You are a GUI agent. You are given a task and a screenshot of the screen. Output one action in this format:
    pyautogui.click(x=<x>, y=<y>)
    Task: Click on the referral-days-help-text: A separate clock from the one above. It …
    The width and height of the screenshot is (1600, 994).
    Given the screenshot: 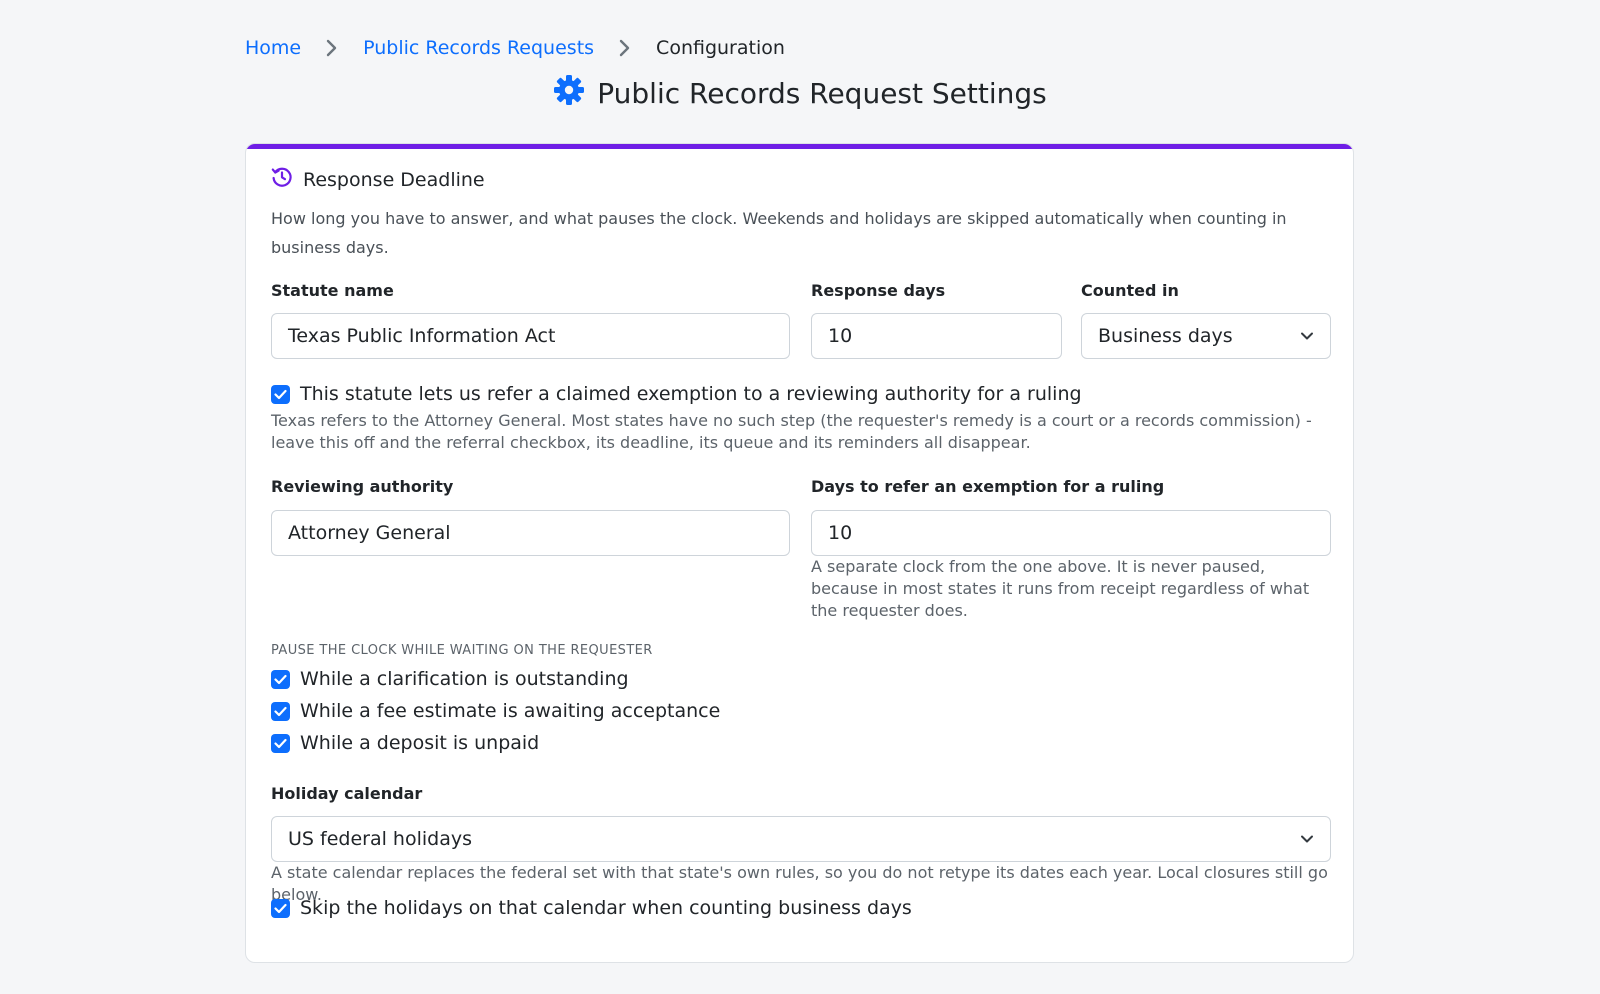 What is the action you would take?
    pyautogui.click(x=1060, y=588)
    